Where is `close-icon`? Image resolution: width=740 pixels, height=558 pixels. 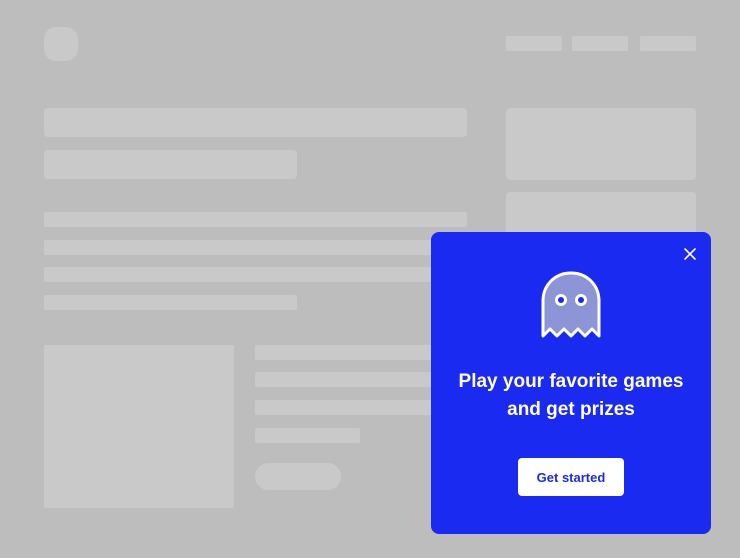
close-icon is located at coordinates (690, 254).